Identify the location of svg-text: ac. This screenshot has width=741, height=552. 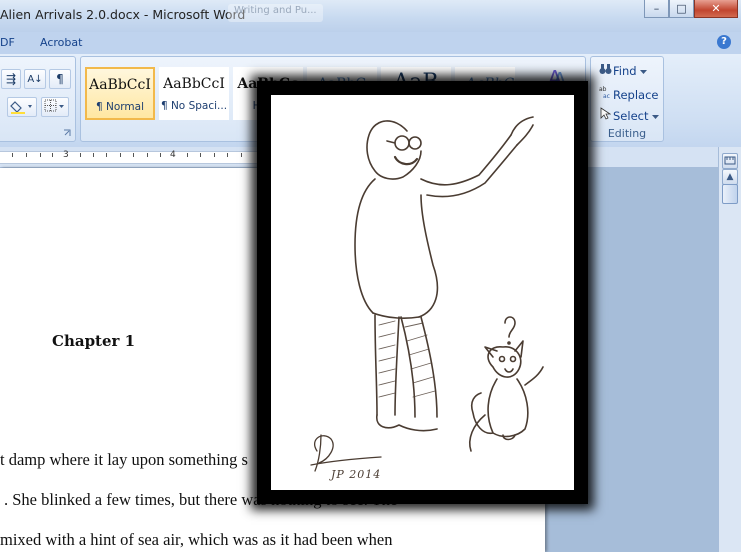
(606, 96).